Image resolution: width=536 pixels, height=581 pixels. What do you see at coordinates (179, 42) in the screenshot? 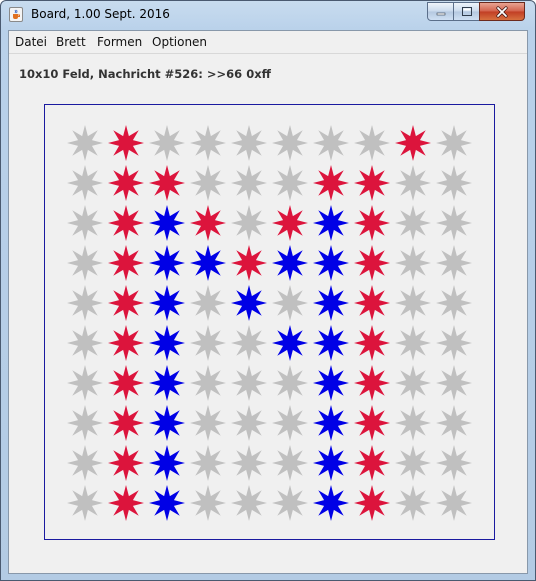
I see `menu-optionen: Optionen` at bounding box center [179, 42].